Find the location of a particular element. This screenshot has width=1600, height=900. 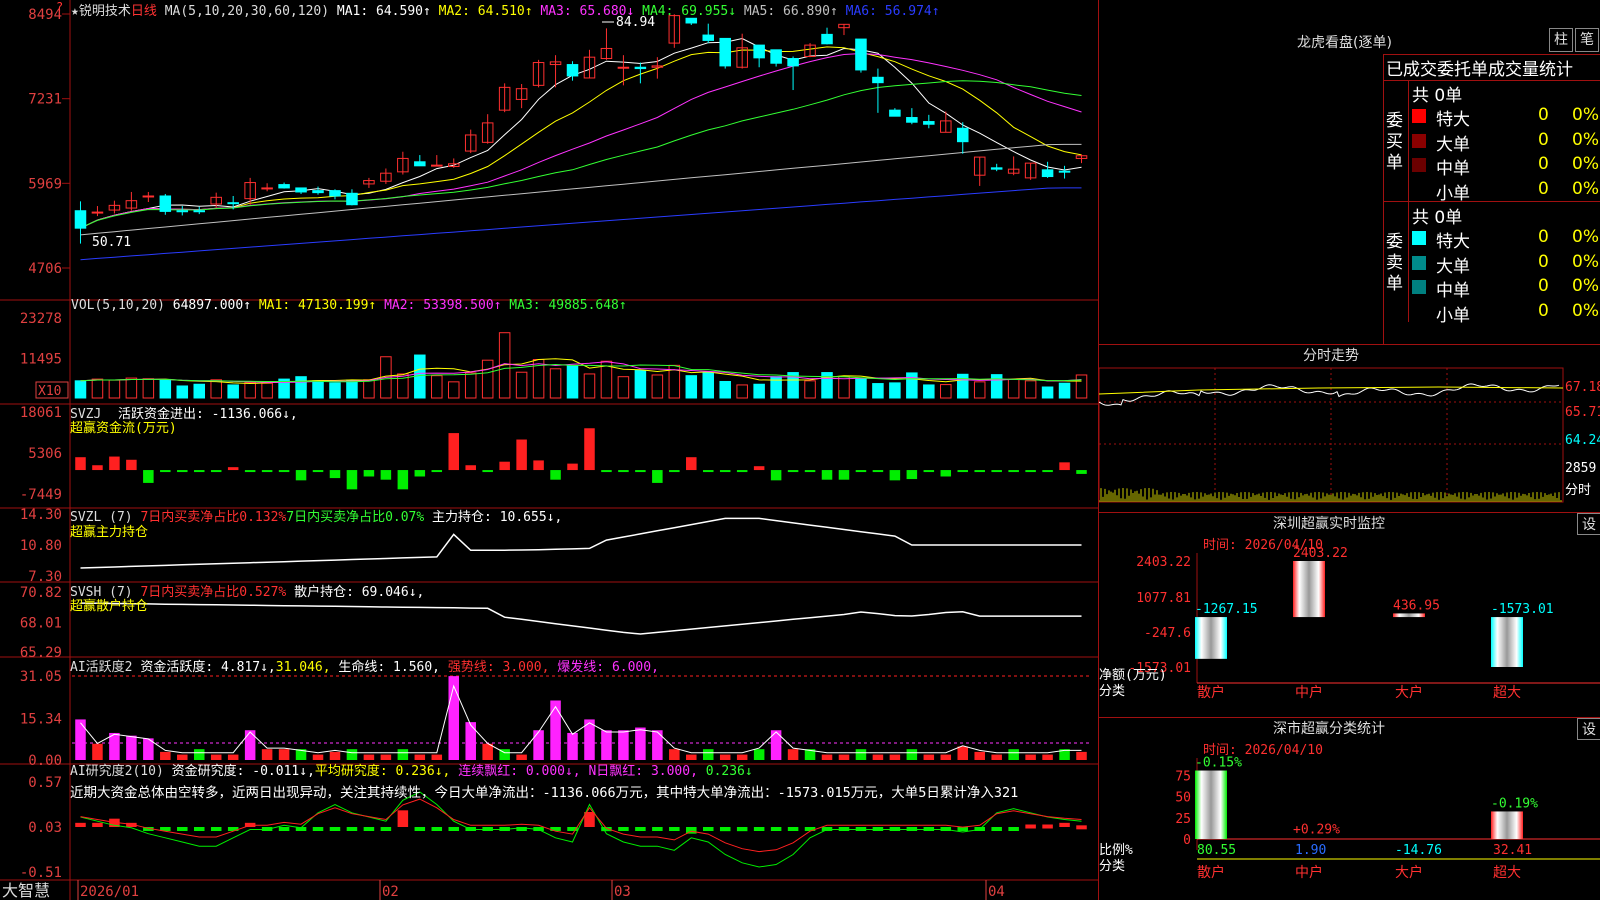

ss-value-label: -14.76 is located at coordinates (1418, 850).